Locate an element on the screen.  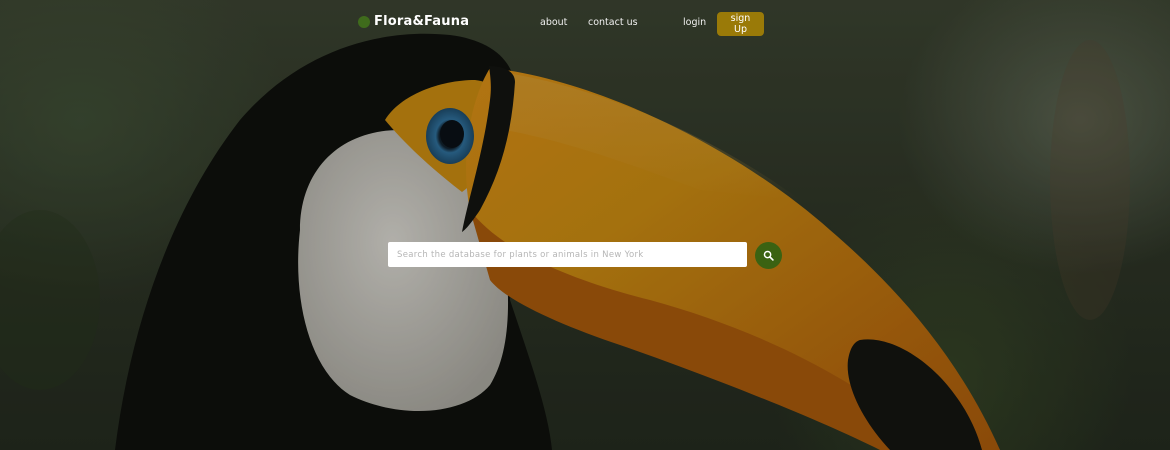
leaf-dot-icon is located at coordinates (364, 21).